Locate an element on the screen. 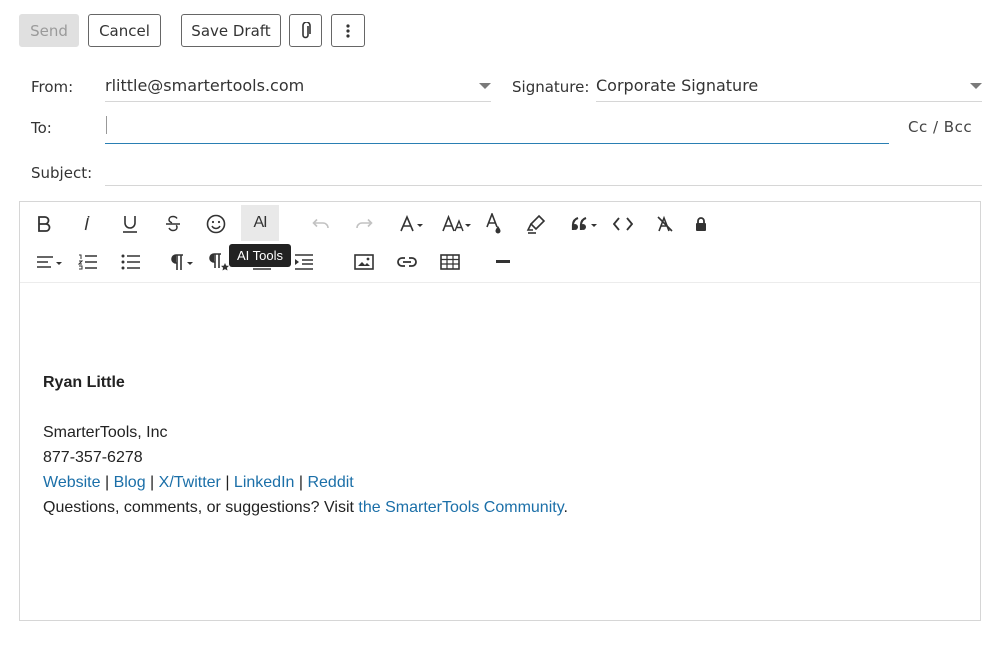  code-icon is located at coordinates (623, 224).